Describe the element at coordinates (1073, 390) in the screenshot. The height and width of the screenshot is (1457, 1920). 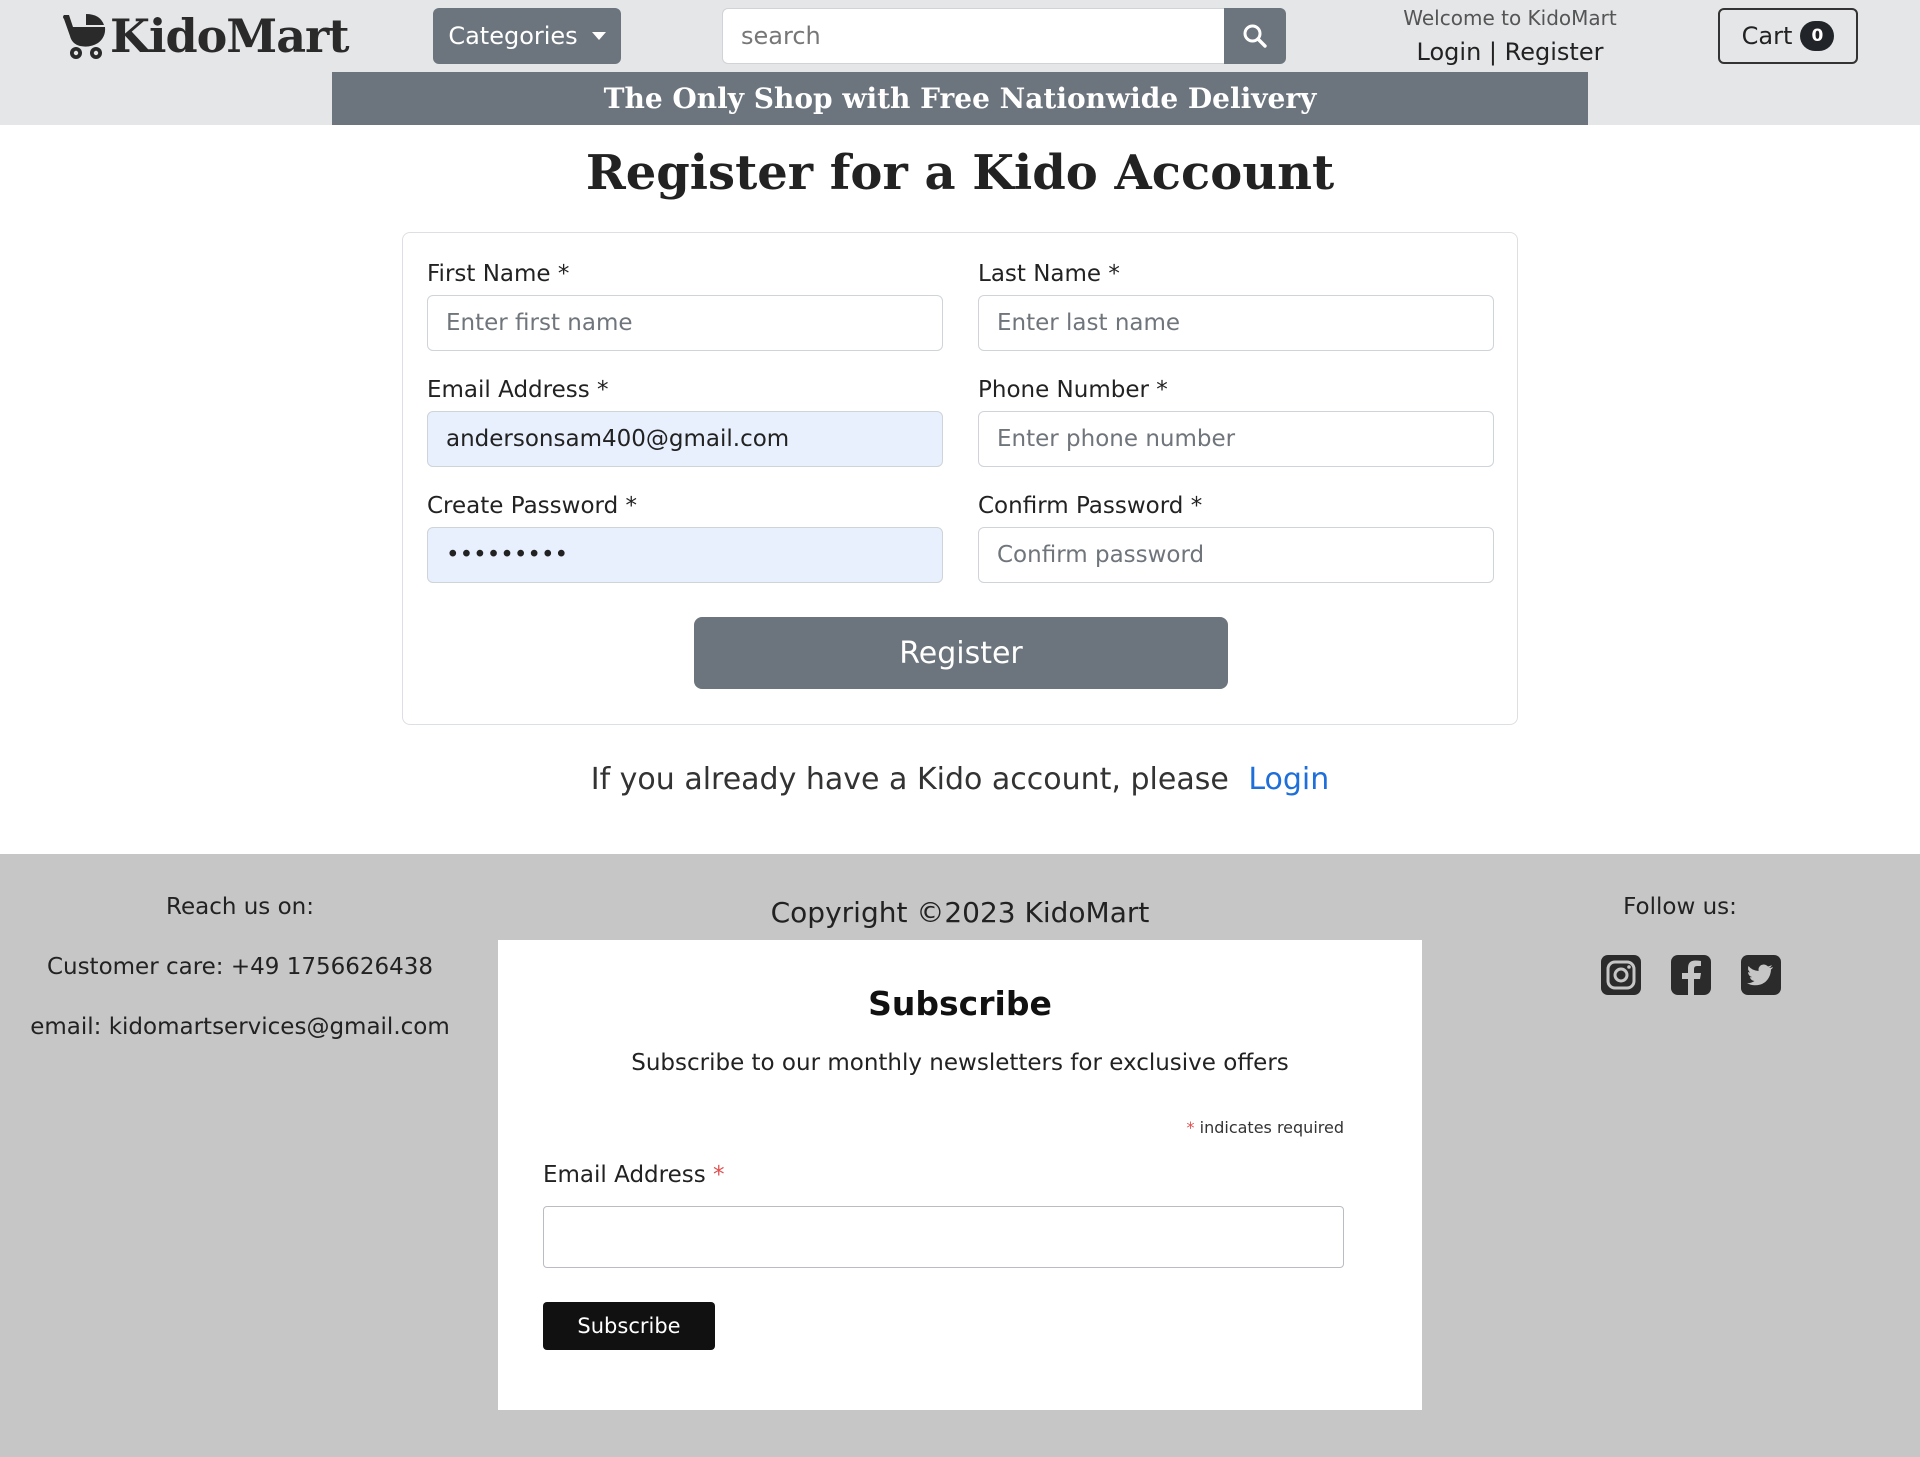
I see `phone-label: Phone Number *` at that location.